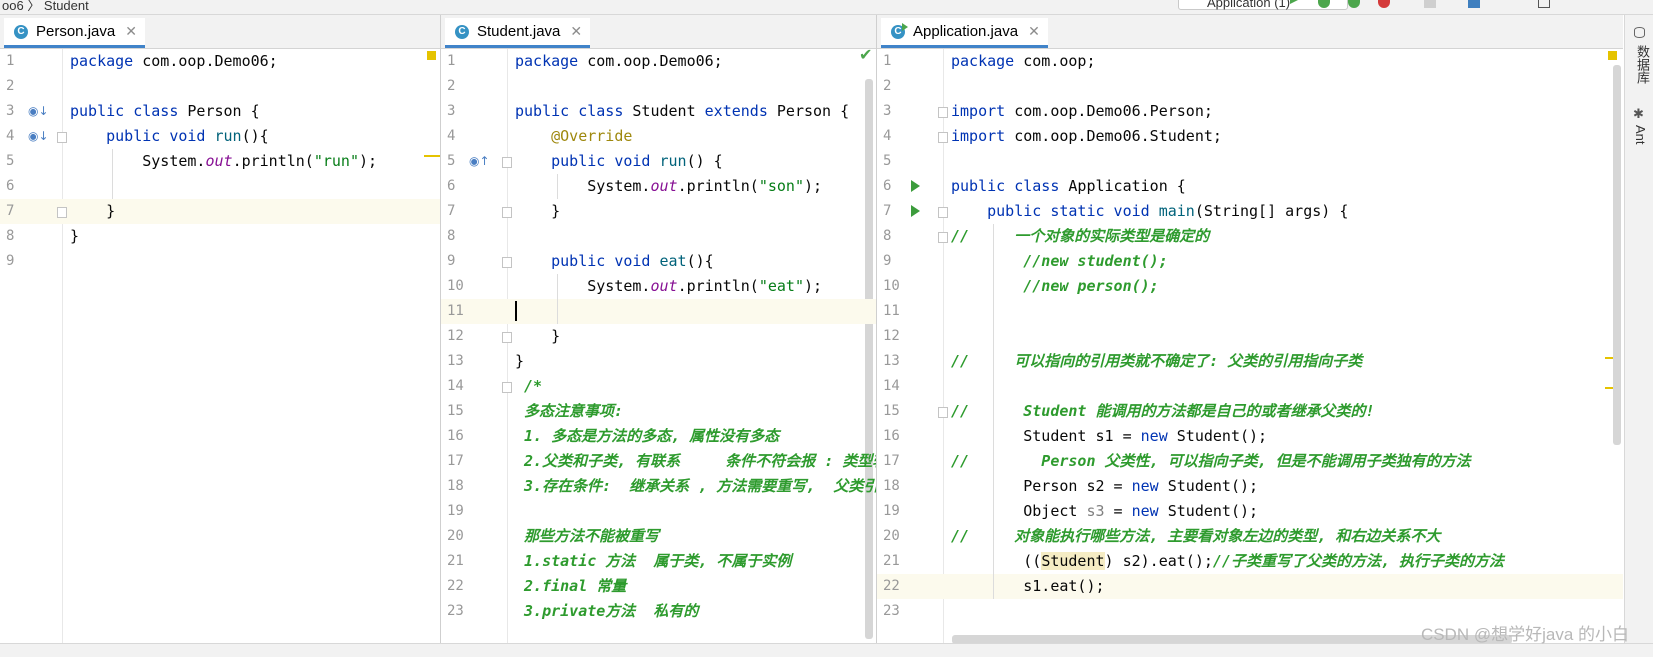 The width and height of the screenshot is (1653, 657). Describe the element at coordinates (1640, 135) in the screenshot. I see `ant-tool-window-button: Ant` at that location.